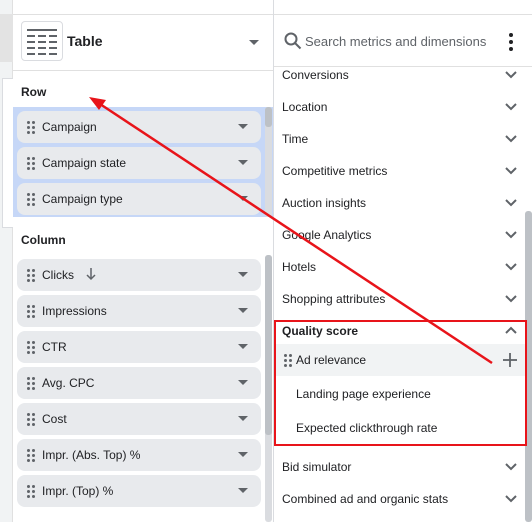 The height and width of the screenshot is (522, 532). What do you see at coordinates (68, 383) in the screenshot?
I see `column-chip-label: Avg. CPC` at bounding box center [68, 383].